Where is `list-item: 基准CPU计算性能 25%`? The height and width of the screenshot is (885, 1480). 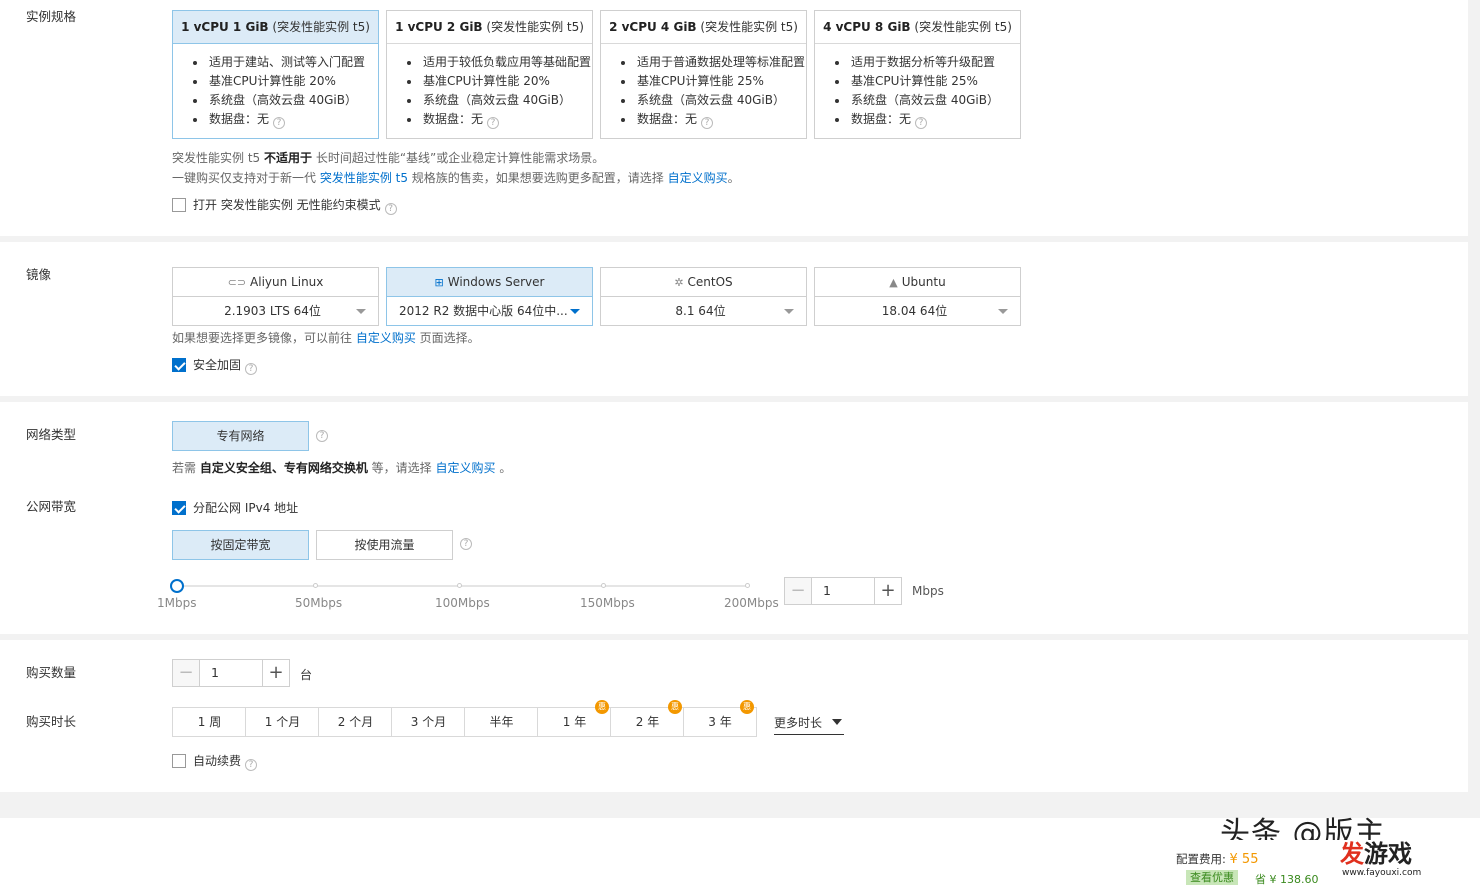 list-item: 基准CPU计算性能 25% is located at coordinates (926, 81).